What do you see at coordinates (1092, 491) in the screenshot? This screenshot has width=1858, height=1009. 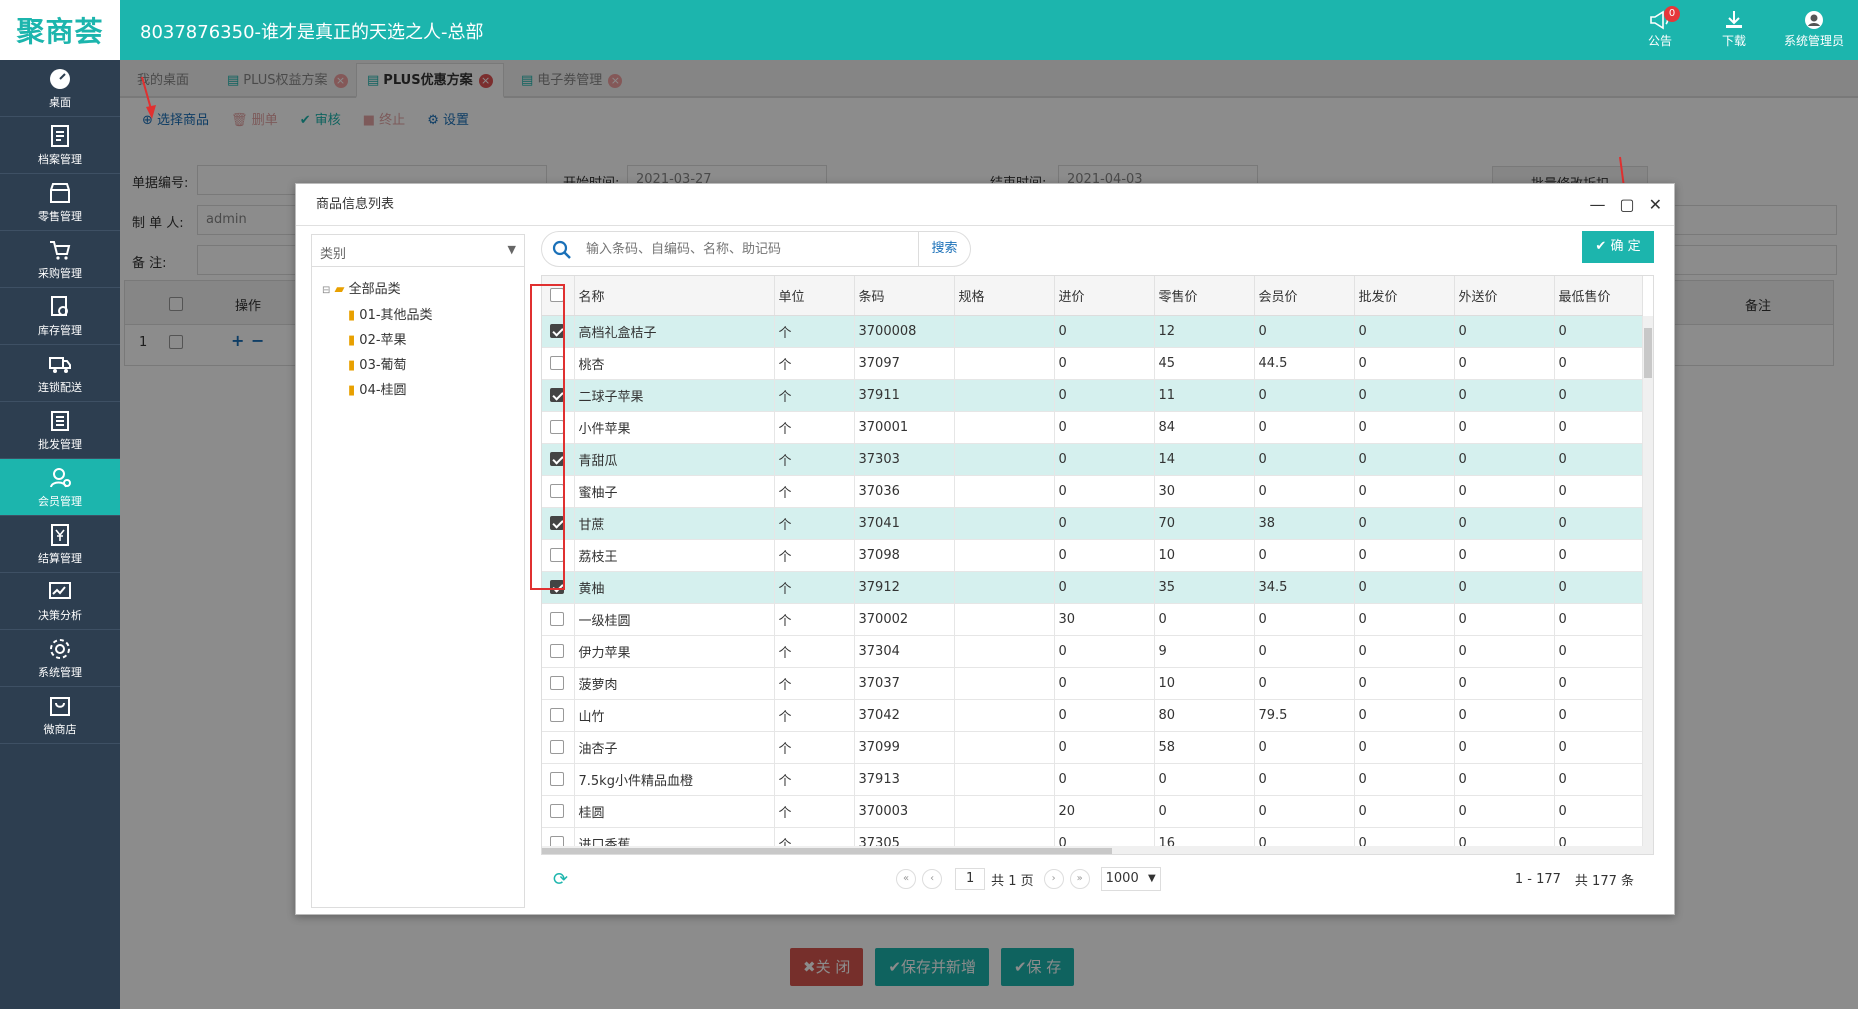 I see `table-row: 蜜柚子个 37036 0 30 0 0 0 0` at bounding box center [1092, 491].